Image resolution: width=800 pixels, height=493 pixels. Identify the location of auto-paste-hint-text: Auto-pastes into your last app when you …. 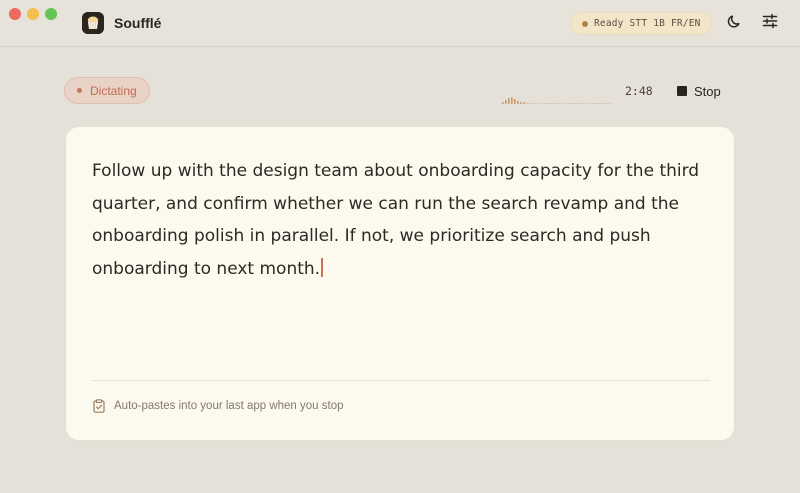
(229, 406).